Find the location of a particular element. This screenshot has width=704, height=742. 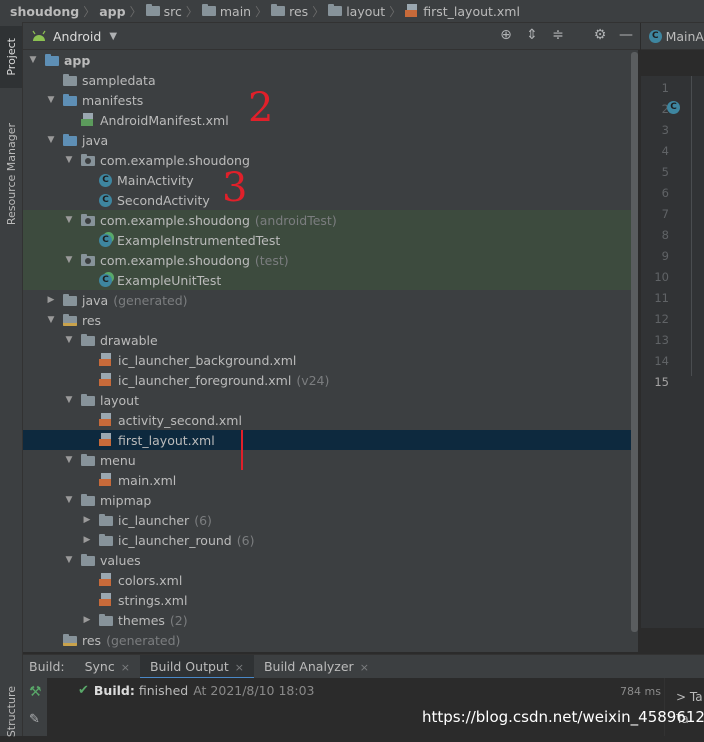

locate-icon: ⊕ is located at coordinates (506, 35).